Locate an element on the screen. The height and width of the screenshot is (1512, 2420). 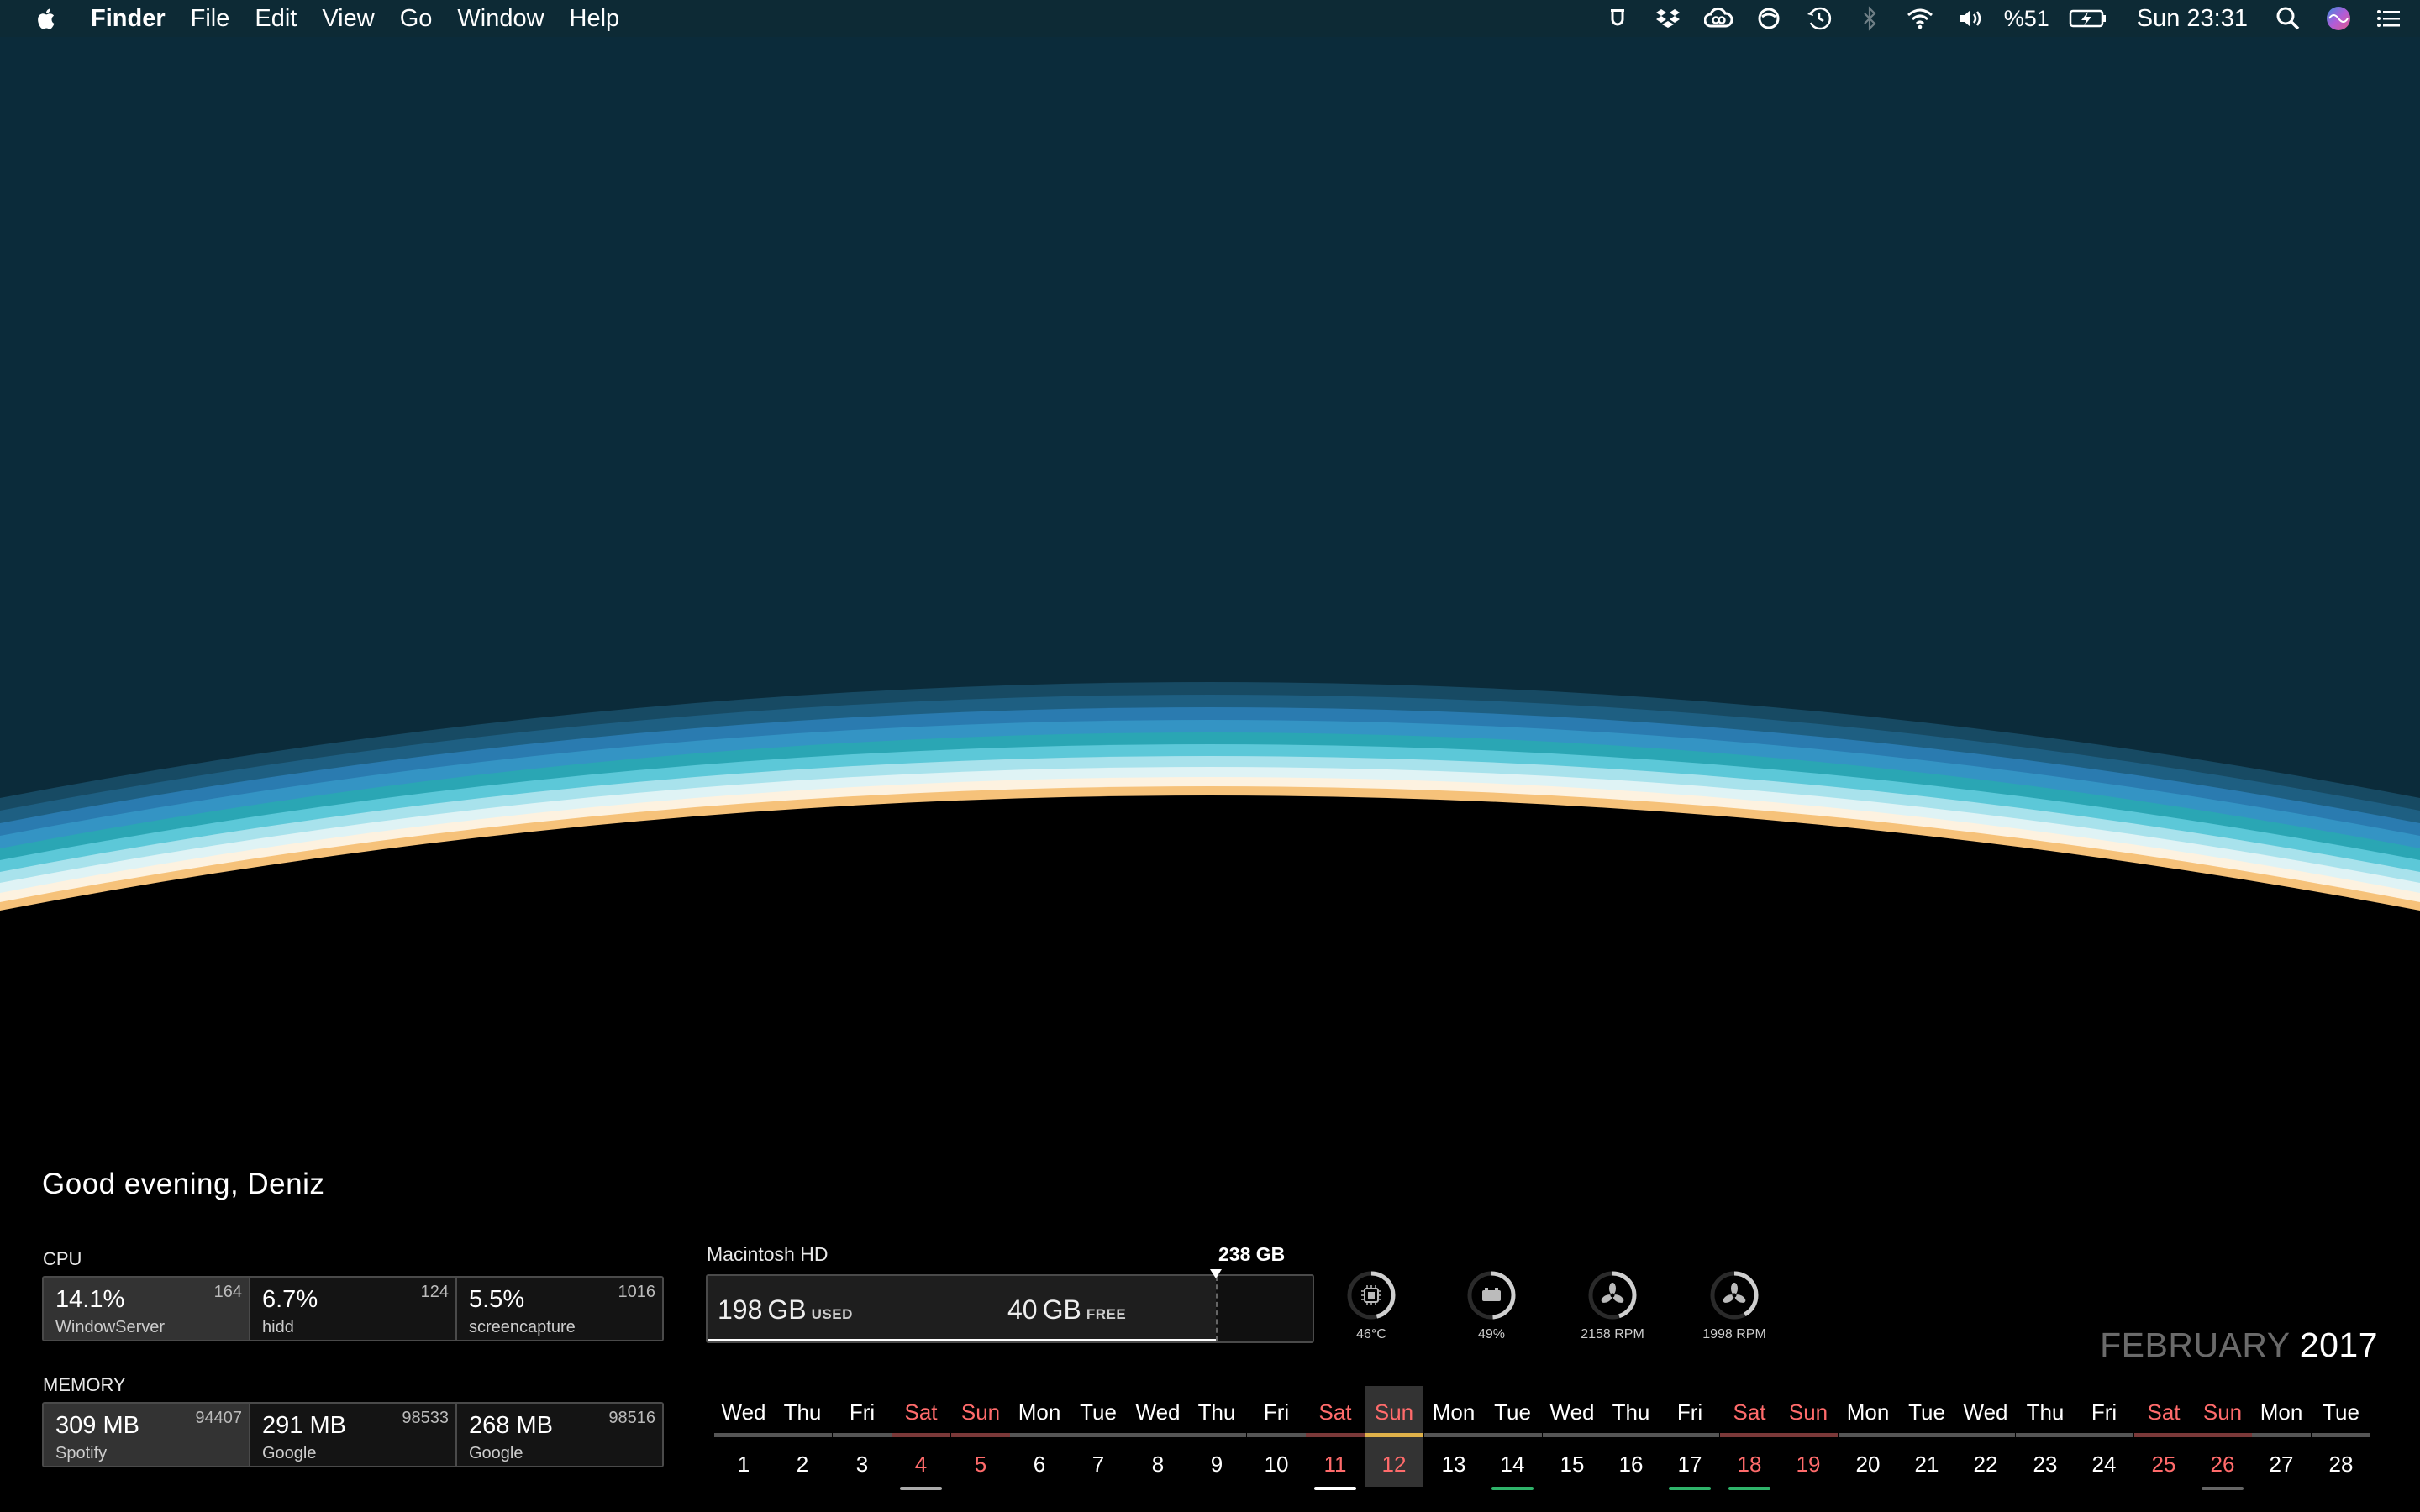
calendar-day: Wed 22 is located at coordinates (1985, 1436).